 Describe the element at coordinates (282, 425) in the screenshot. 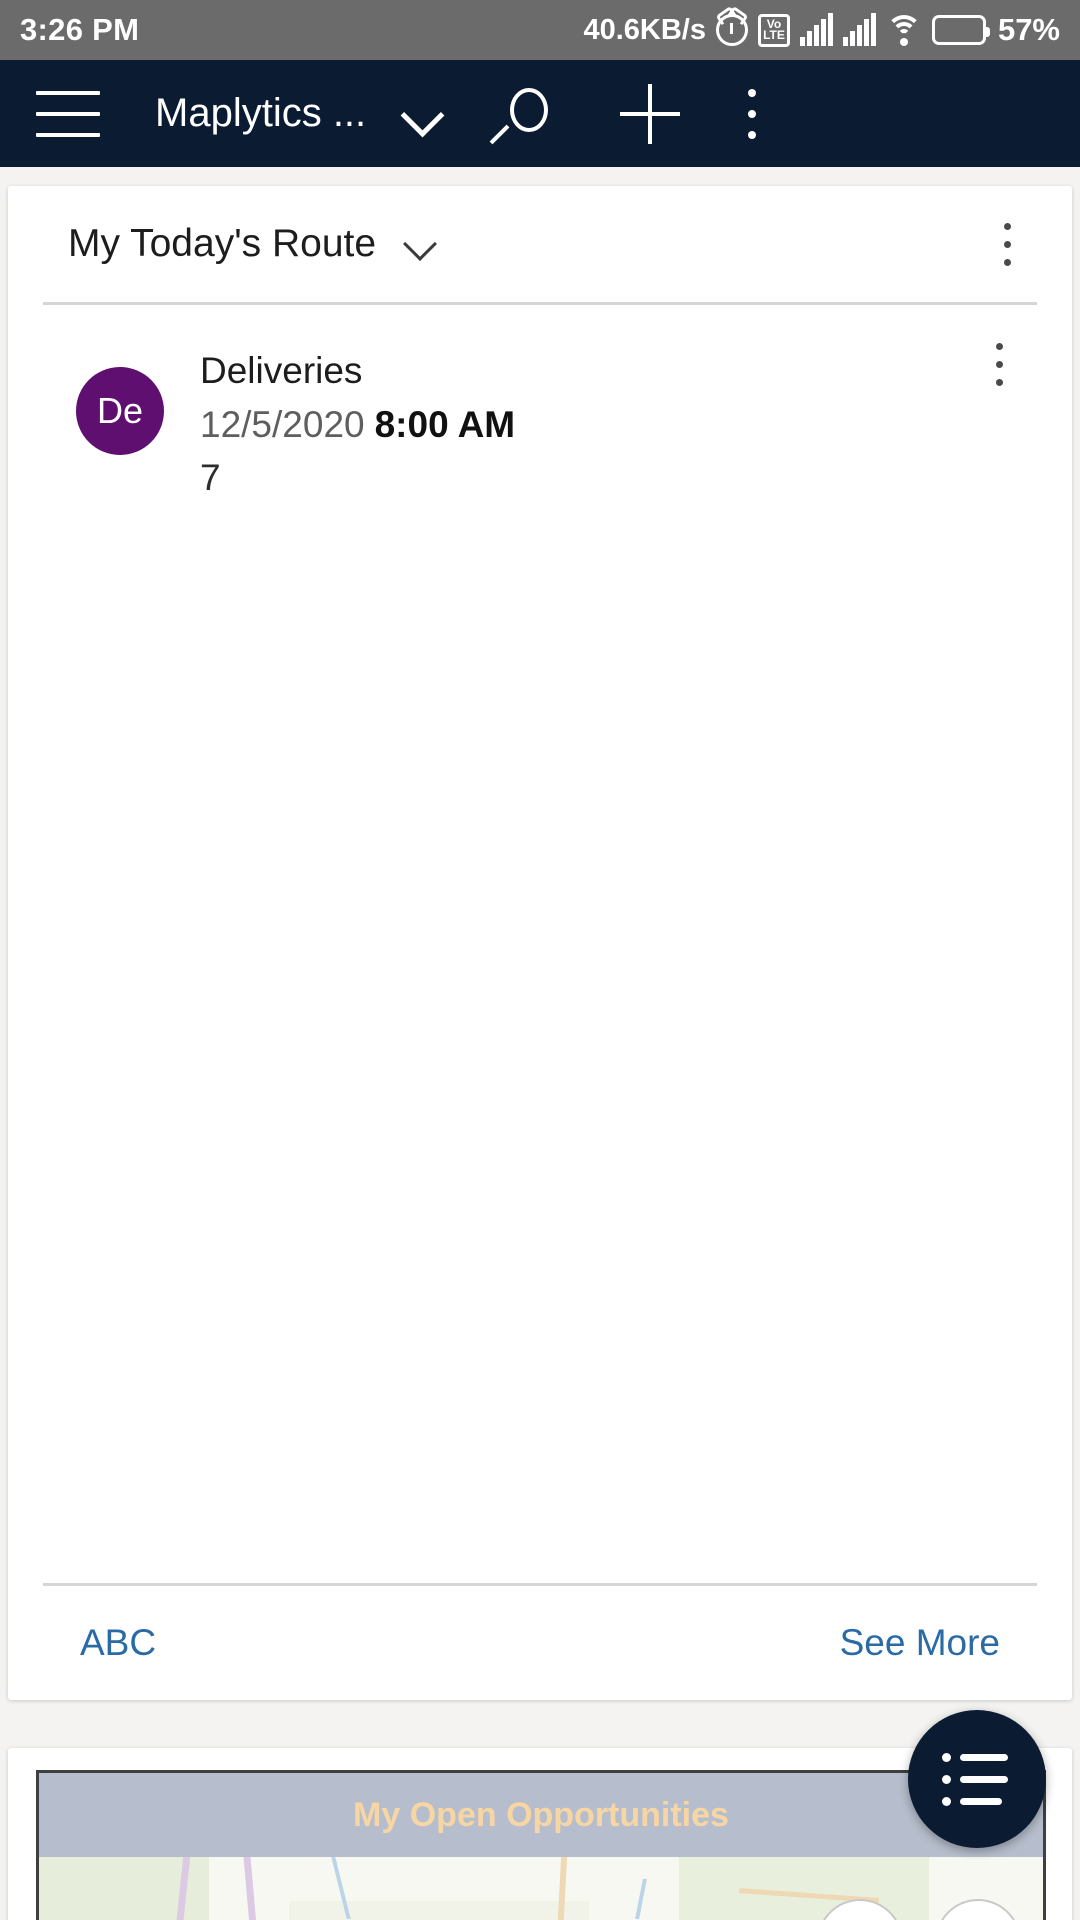

I see `list-item-date: 12/5/2020` at that location.